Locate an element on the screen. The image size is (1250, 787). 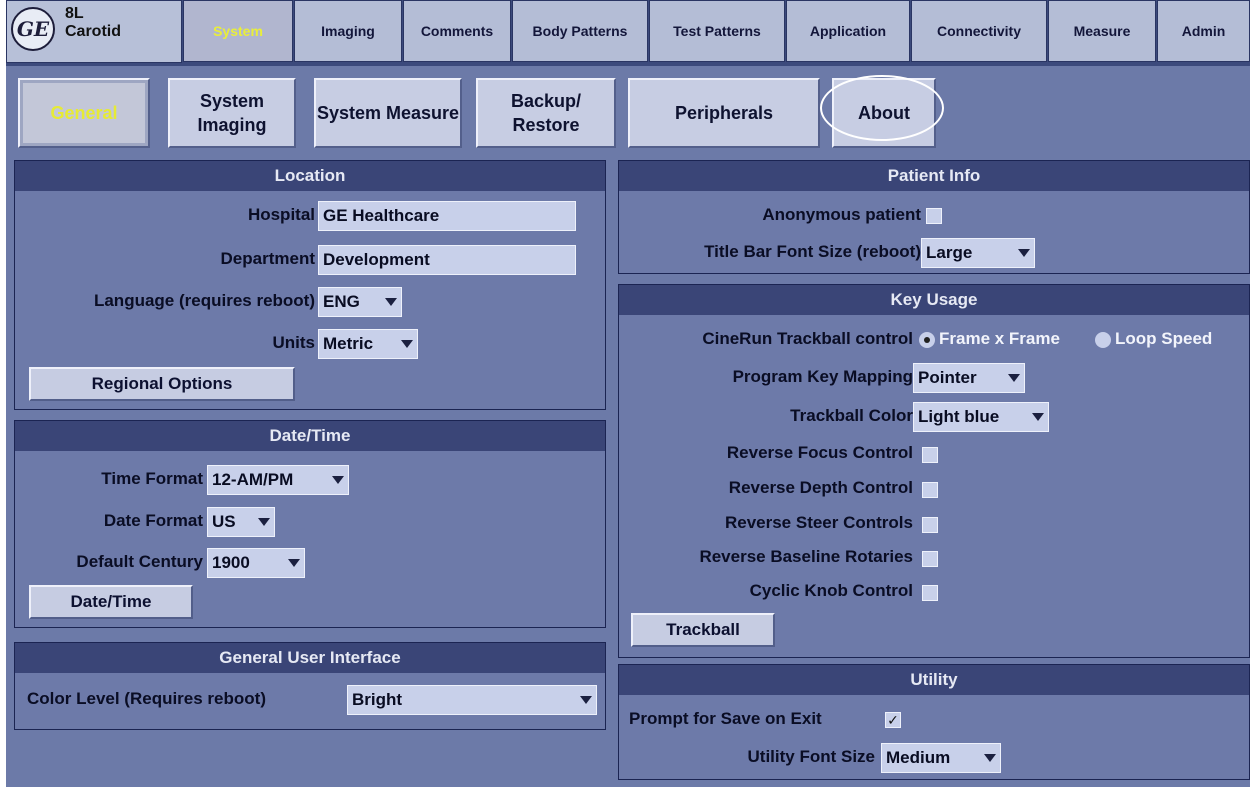
probe-name: 8L Carotid is located at coordinates (93, 23).